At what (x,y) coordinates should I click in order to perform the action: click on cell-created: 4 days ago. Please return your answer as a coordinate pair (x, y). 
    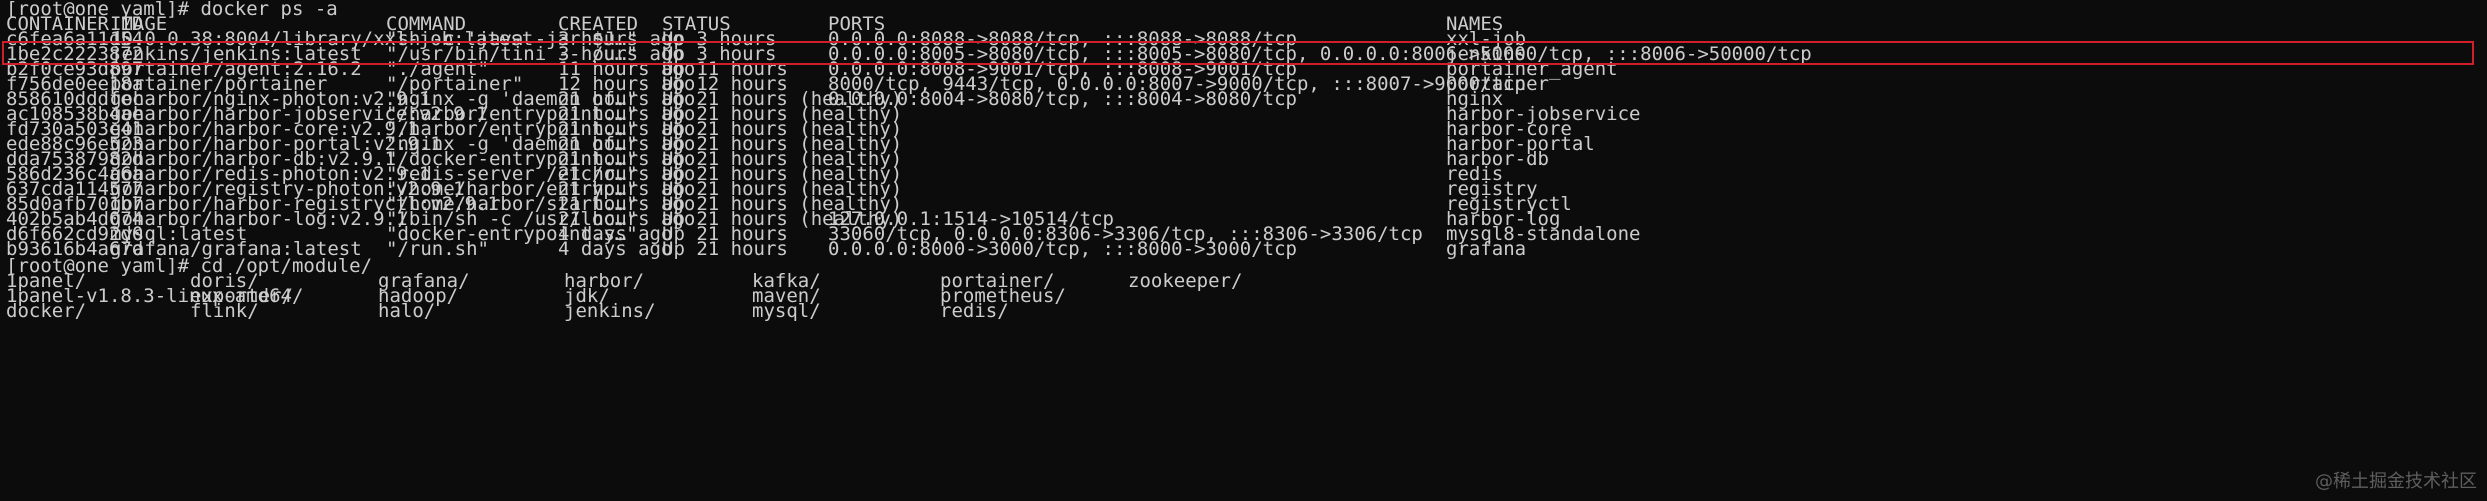
    Looking at the image, I should click on (615, 249).